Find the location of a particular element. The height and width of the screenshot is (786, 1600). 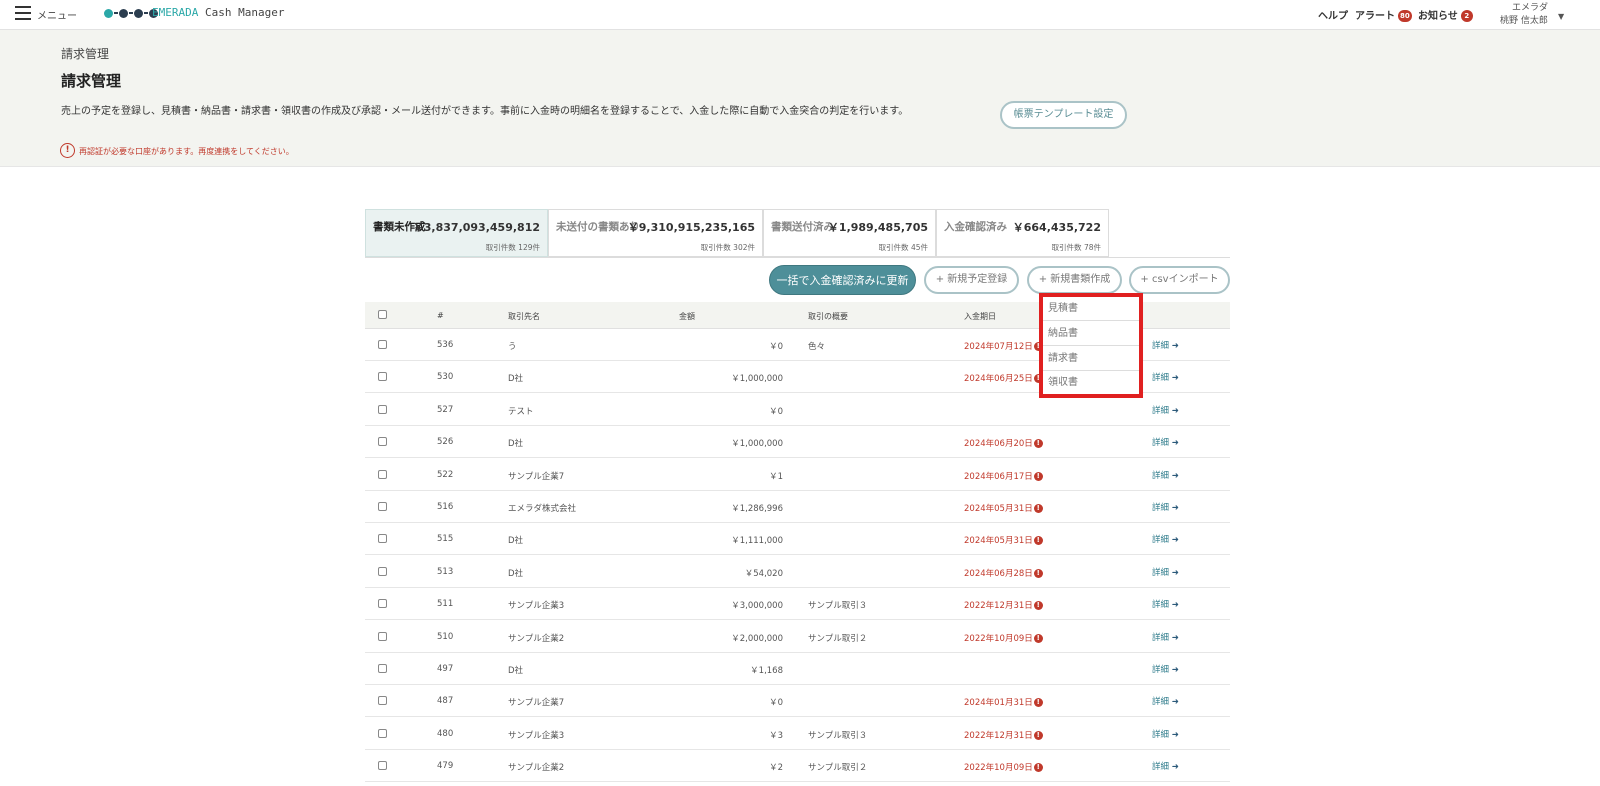

tab-label: 書類送付済み is located at coordinates (802, 227).